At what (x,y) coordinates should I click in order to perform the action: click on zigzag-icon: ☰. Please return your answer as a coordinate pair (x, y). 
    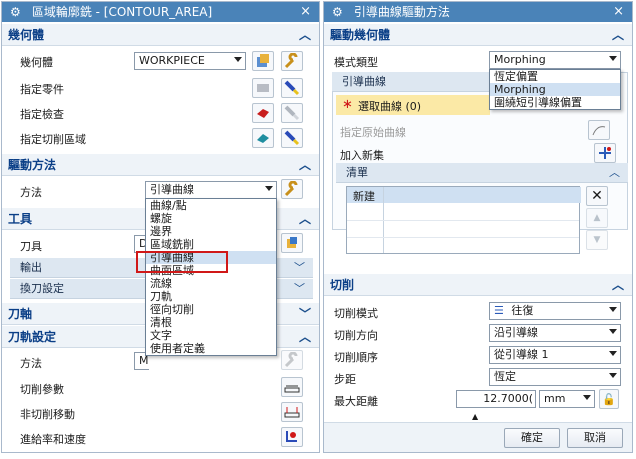
    Looking at the image, I should click on (499, 310).